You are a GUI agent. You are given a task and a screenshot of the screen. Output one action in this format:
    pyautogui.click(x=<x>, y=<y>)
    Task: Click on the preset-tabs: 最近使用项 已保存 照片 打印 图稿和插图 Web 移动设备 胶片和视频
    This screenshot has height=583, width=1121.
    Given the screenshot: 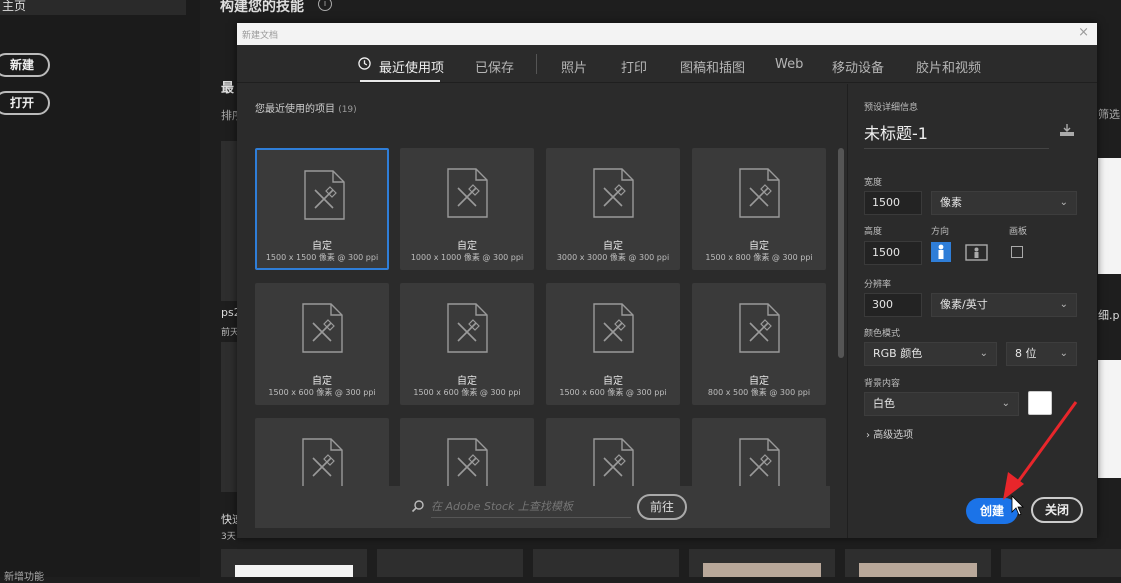 What is the action you would take?
    pyautogui.click(x=667, y=64)
    